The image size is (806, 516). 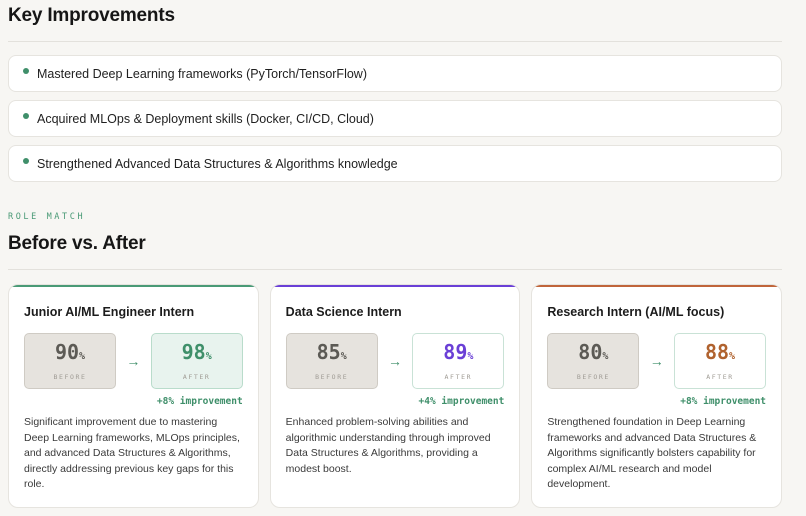 I want to click on score-row: 90% BEFORE → 98% AFTER, so click(x=133, y=361).